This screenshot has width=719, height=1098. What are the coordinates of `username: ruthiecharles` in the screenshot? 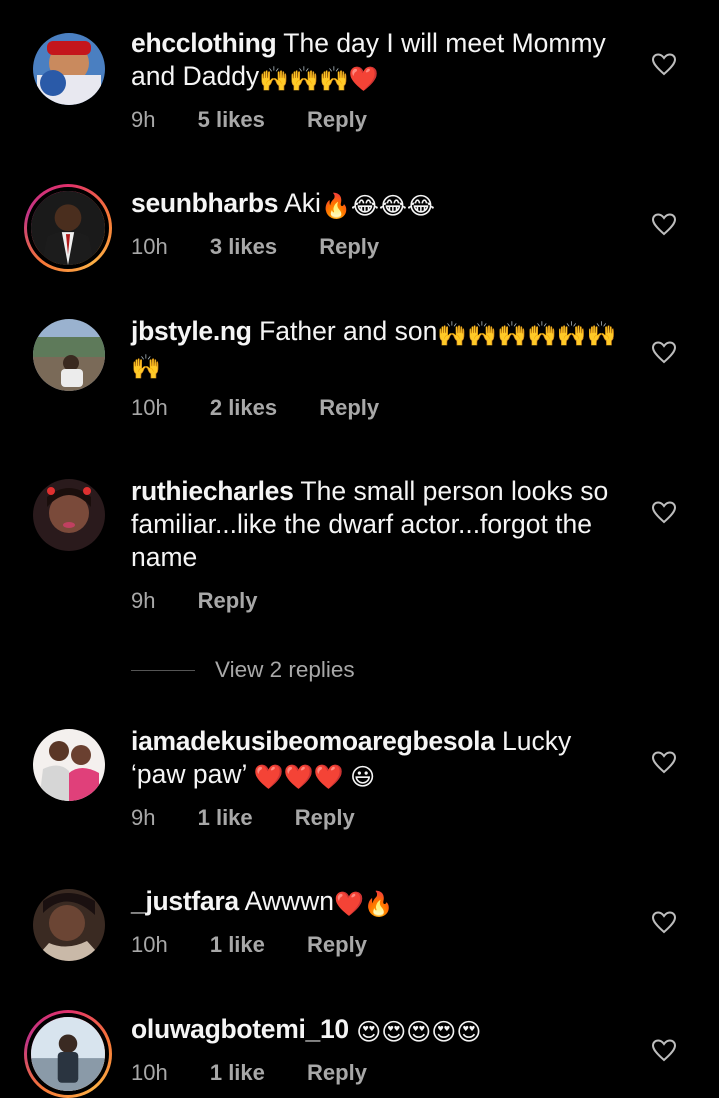 It's located at (212, 491).